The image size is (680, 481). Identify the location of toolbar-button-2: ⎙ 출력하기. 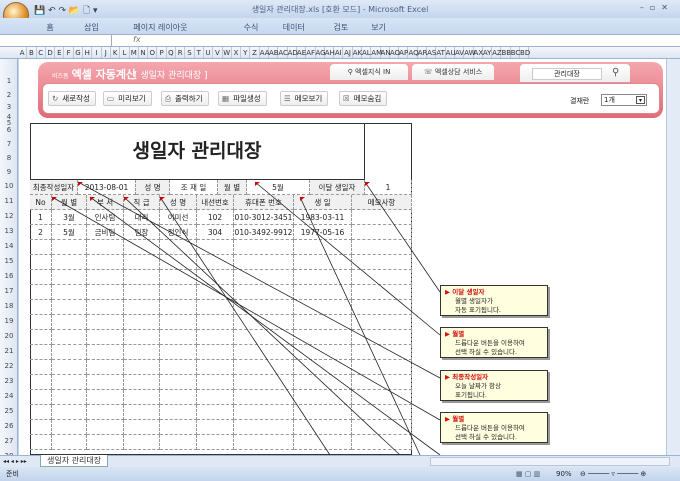
(185, 98).